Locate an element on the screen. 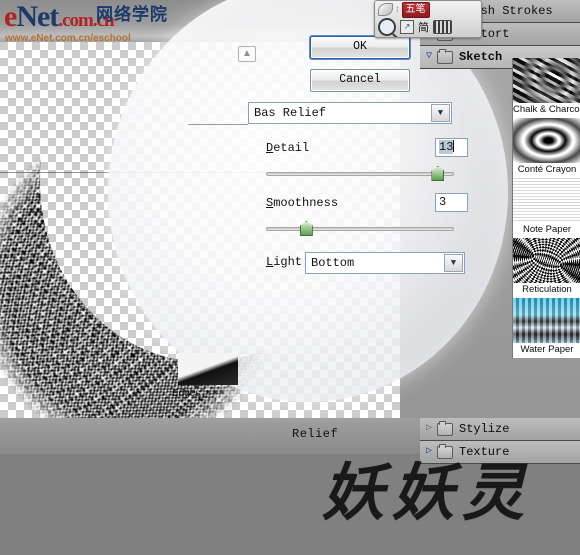 Image resolution: width=580 pixels, height=555 pixels. canvas-bottom-strip is located at coordinates (210, 436).